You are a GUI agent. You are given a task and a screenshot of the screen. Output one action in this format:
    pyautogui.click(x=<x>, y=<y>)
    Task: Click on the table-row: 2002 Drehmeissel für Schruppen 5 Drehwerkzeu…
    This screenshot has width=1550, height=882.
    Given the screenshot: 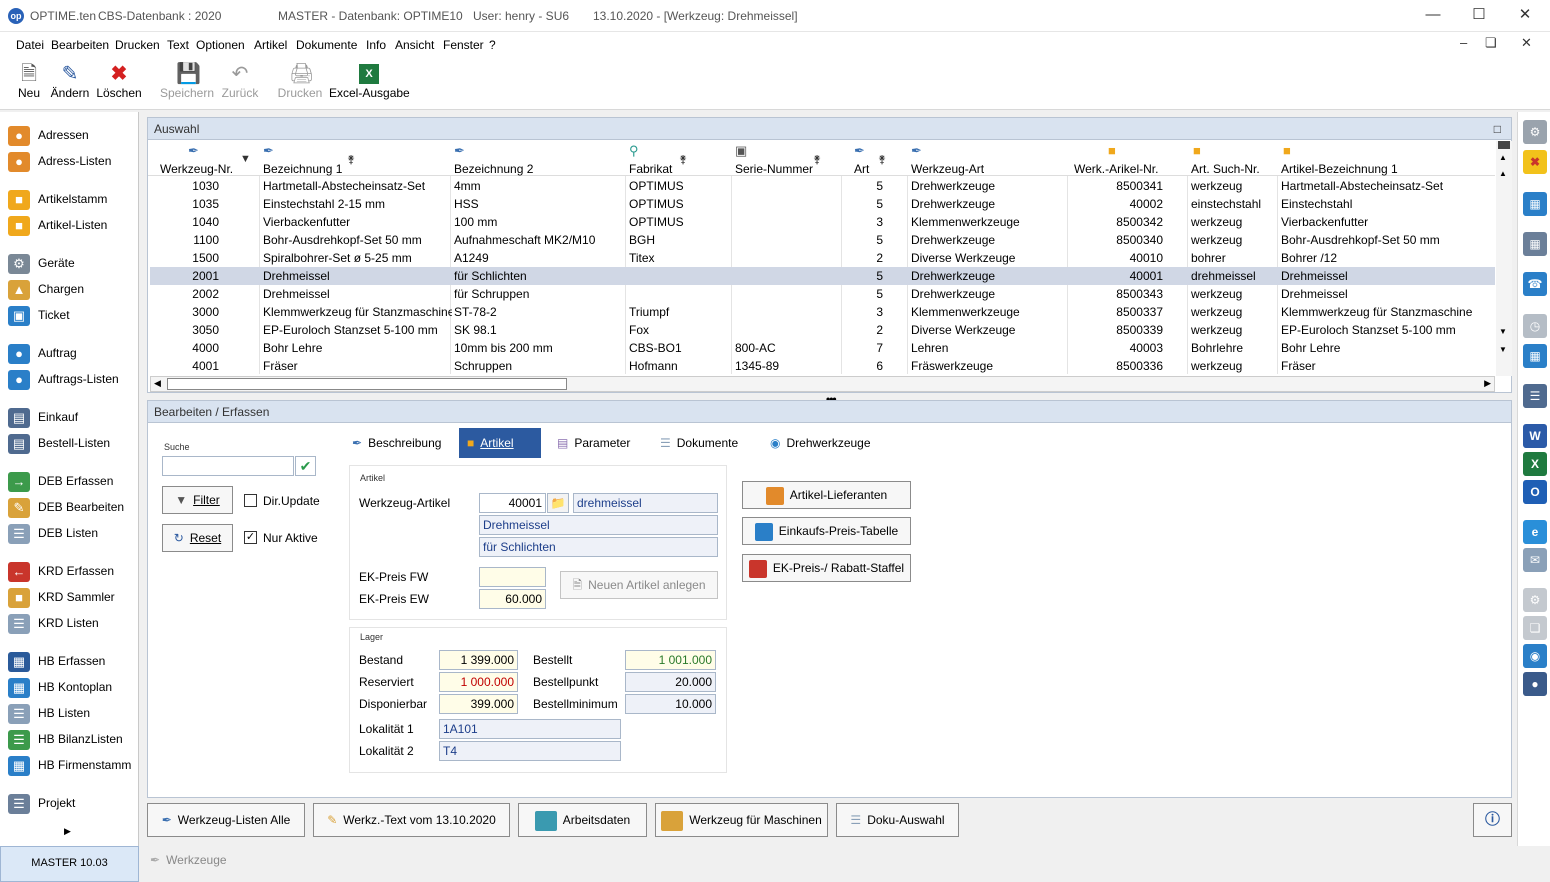 What is the action you would take?
    pyautogui.click(x=822, y=294)
    